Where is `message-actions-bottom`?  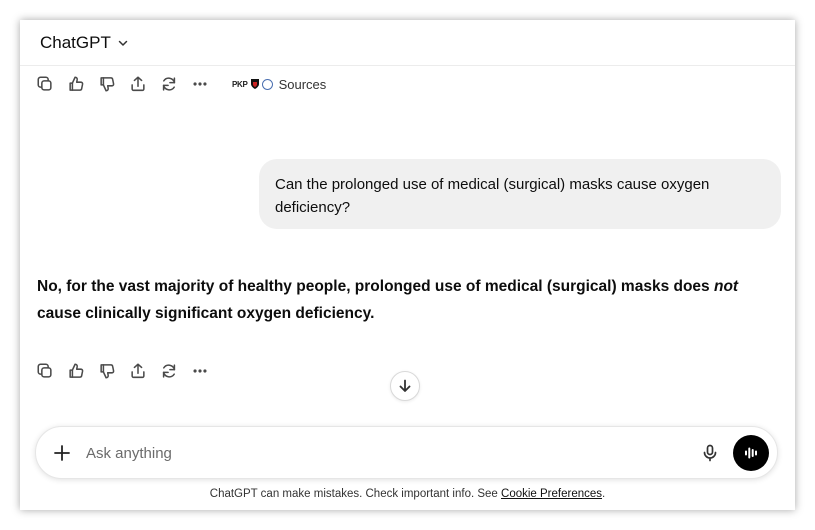
message-actions-bottom is located at coordinates (122, 371).